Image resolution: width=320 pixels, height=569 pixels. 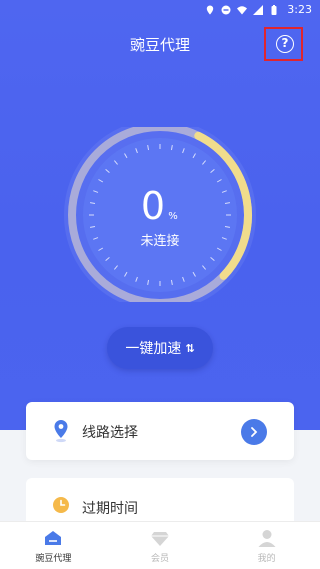 I want to click on user-icon, so click(x=267, y=538).